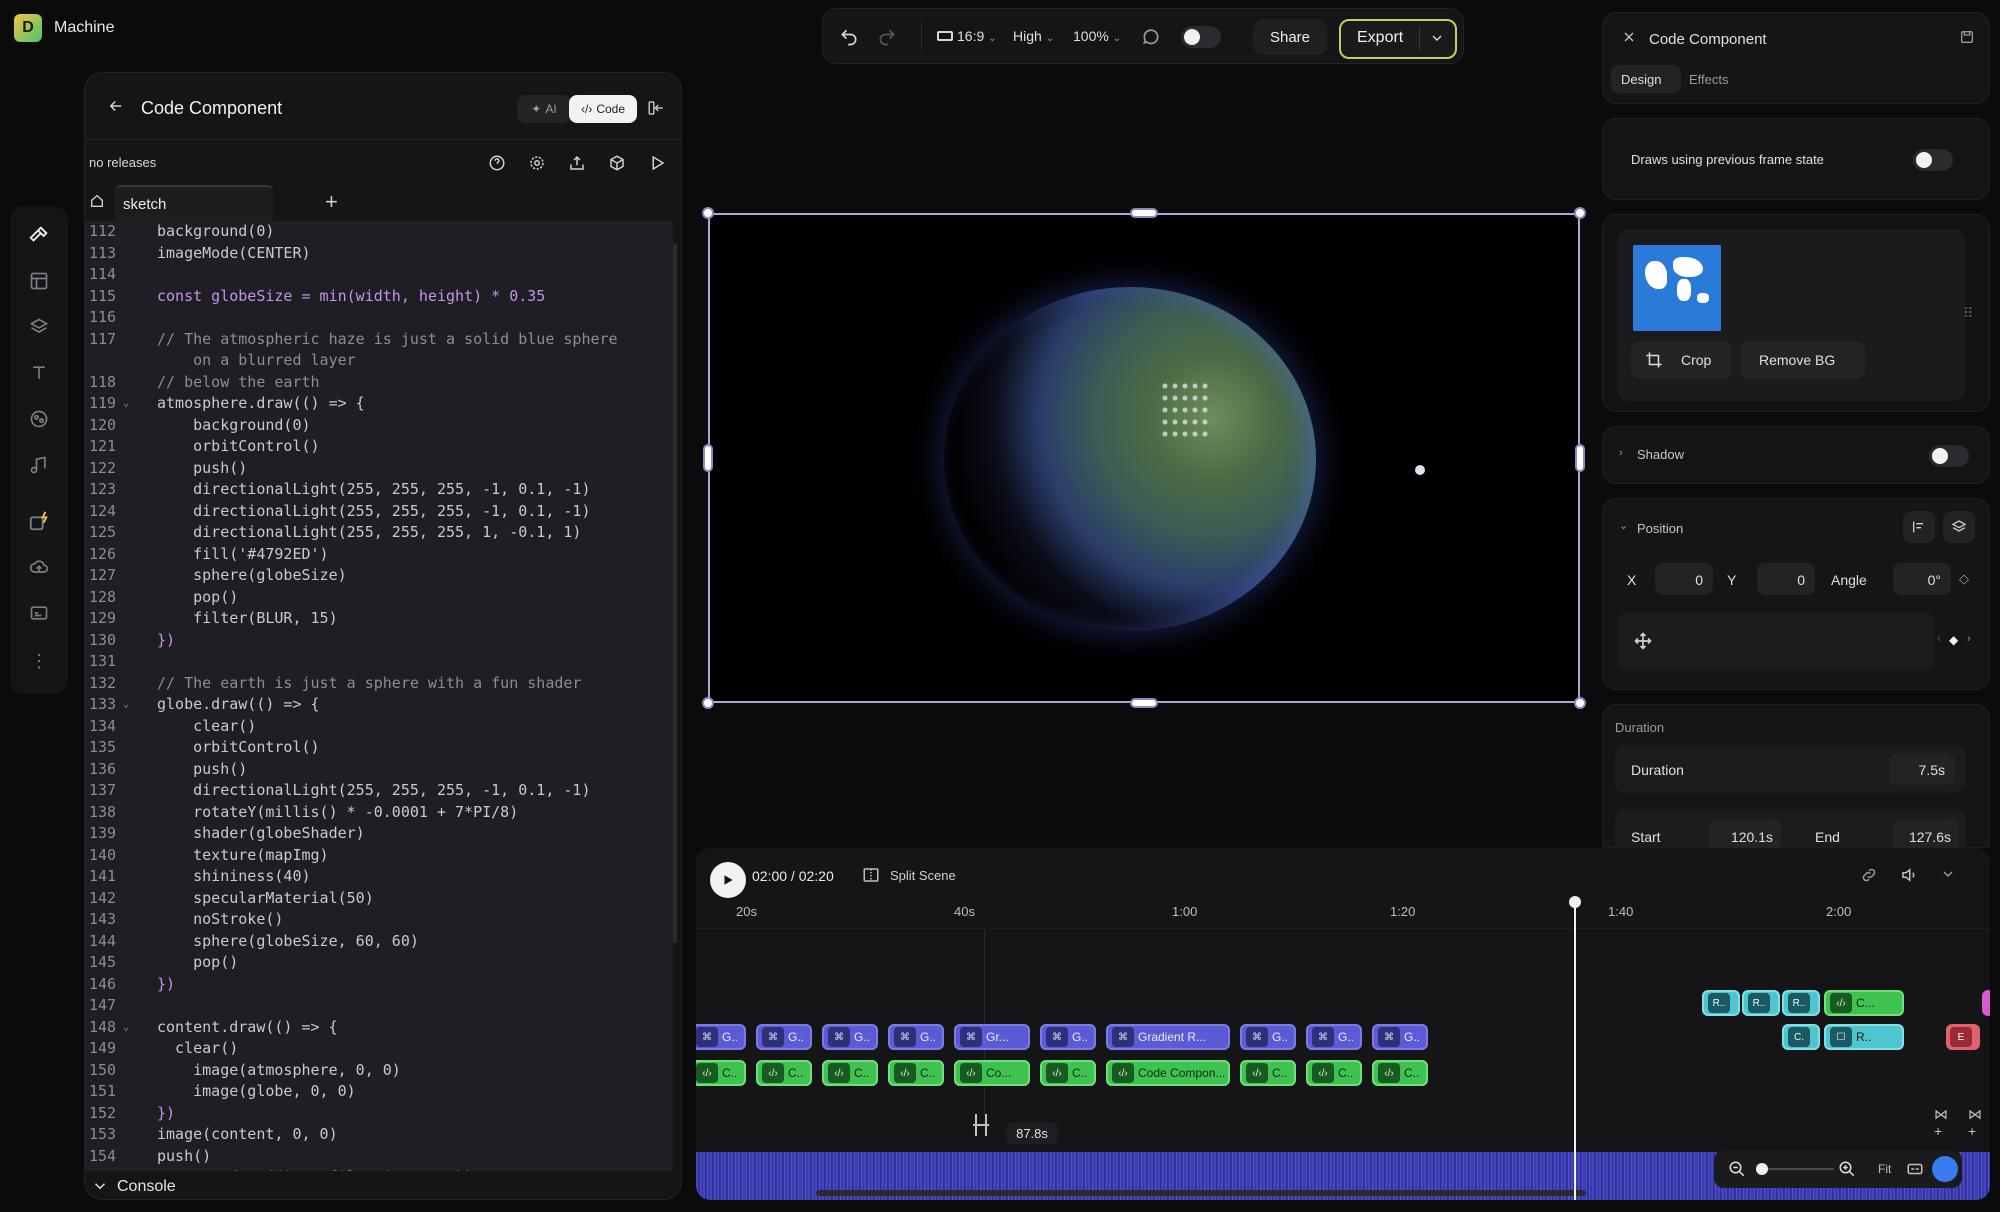 The height and width of the screenshot is (1212, 2000). Describe the element at coordinates (708, 458) in the screenshot. I see `resize-handle-left` at that location.